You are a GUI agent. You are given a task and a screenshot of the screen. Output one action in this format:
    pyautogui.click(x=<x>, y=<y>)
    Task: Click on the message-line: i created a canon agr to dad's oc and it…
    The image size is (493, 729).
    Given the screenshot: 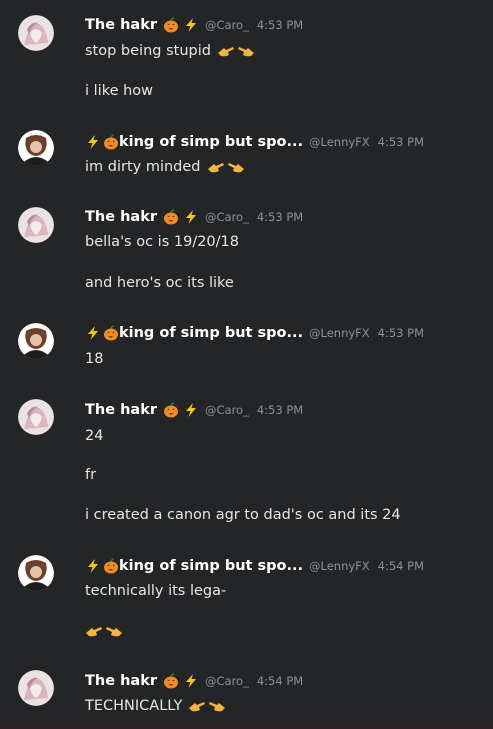 What is the action you would take?
    pyautogui.click(x=243, y=515)
    